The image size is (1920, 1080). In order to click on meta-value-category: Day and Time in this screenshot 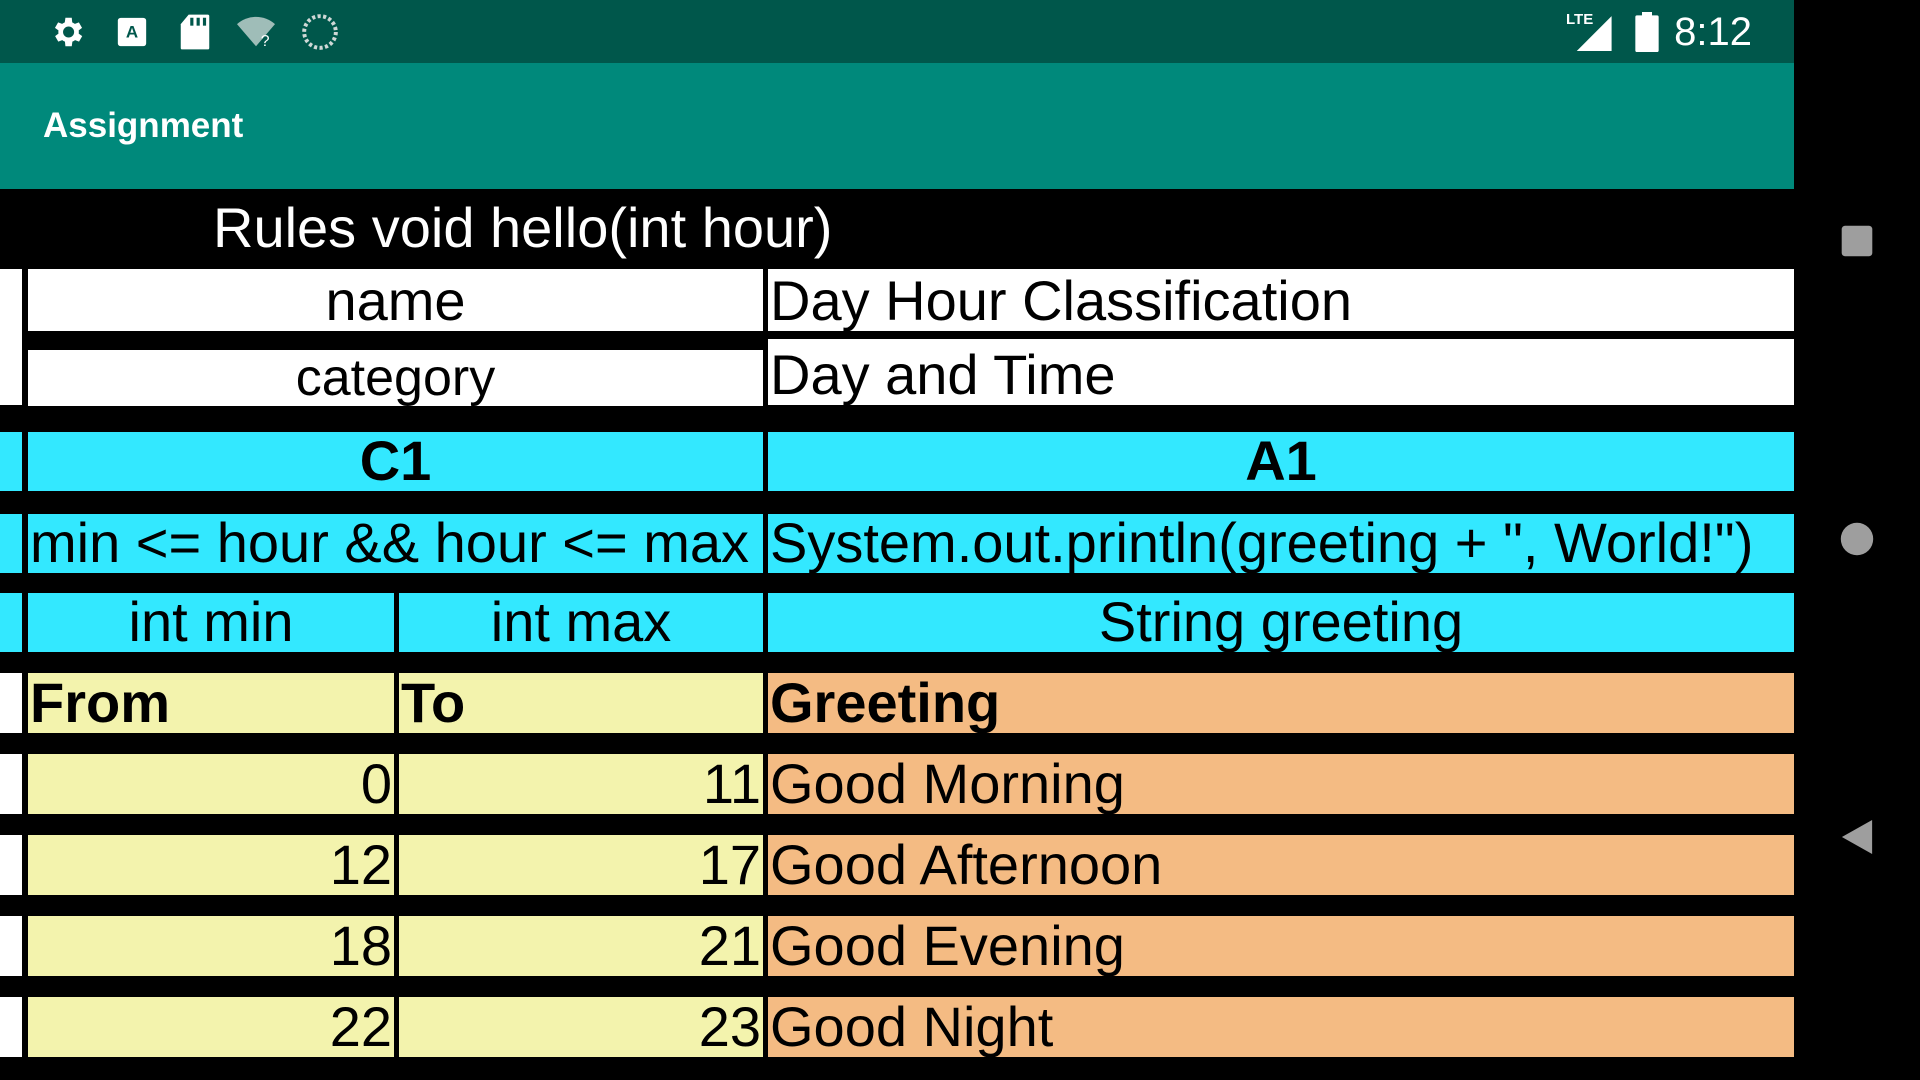, I will do `click(1281, 372)`.